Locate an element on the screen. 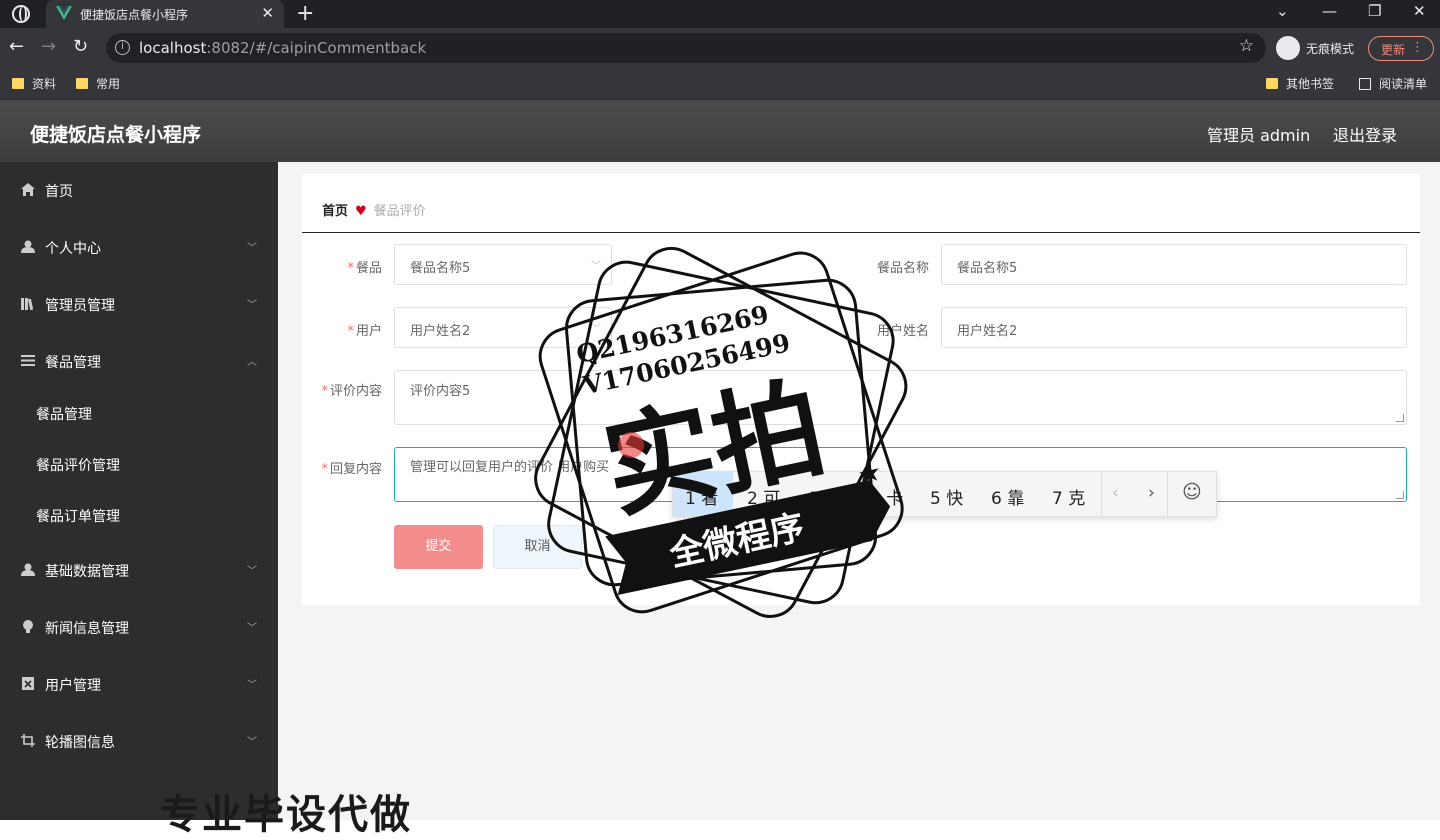 The width and height of the screenshot is (1440, 840). bookmark-folder-2: 常用 is located at coordinates (98, 83).